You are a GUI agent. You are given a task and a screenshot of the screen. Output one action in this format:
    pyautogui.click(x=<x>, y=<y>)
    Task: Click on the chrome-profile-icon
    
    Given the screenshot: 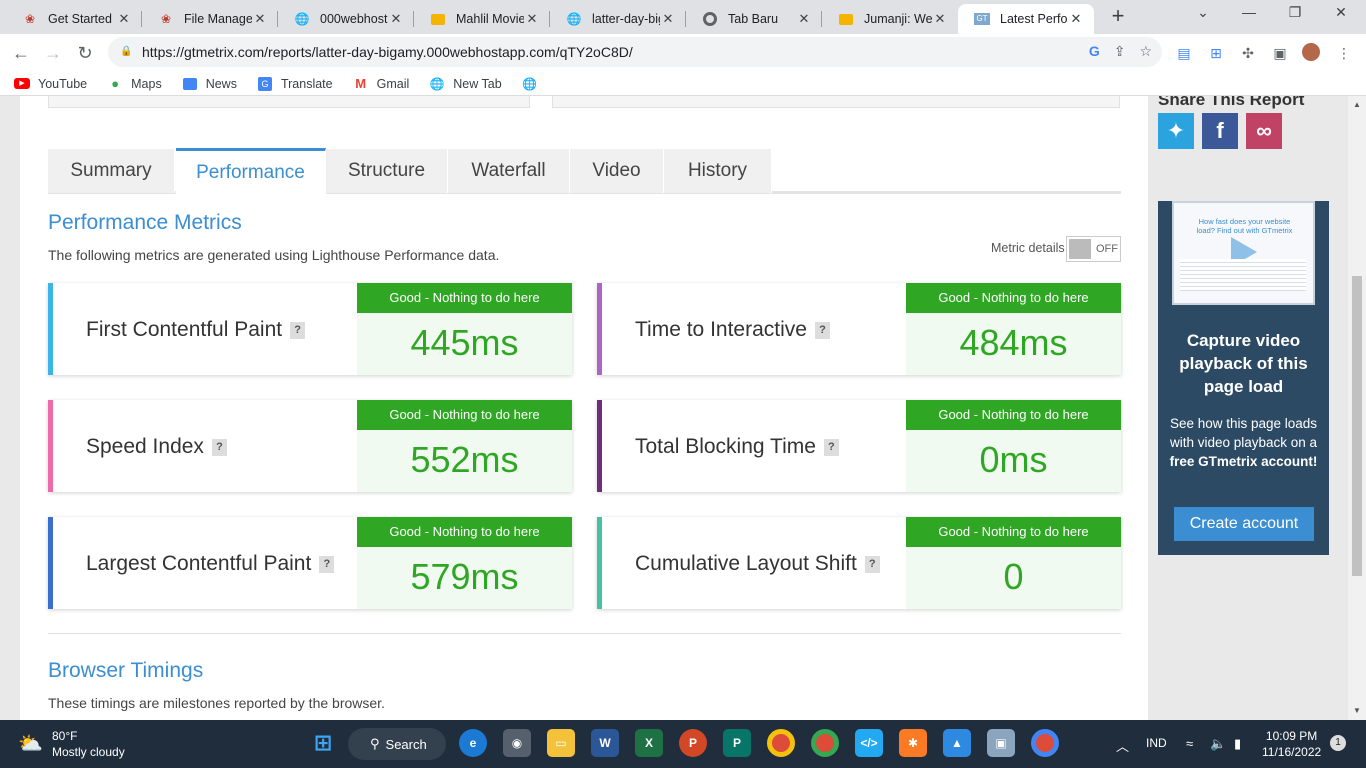 What is the action you would take?
    pyautogui.click(x=1045, y=743)
    